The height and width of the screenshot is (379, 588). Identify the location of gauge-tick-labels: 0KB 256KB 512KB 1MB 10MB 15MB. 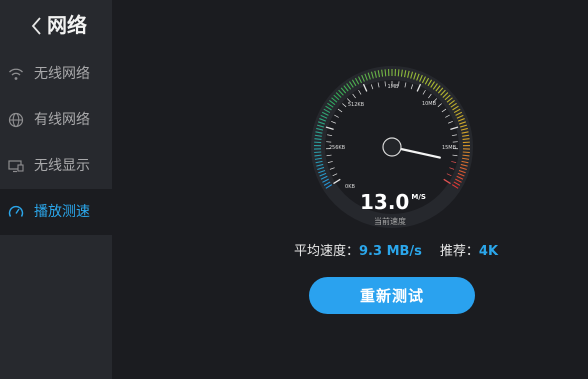
(393, 137).